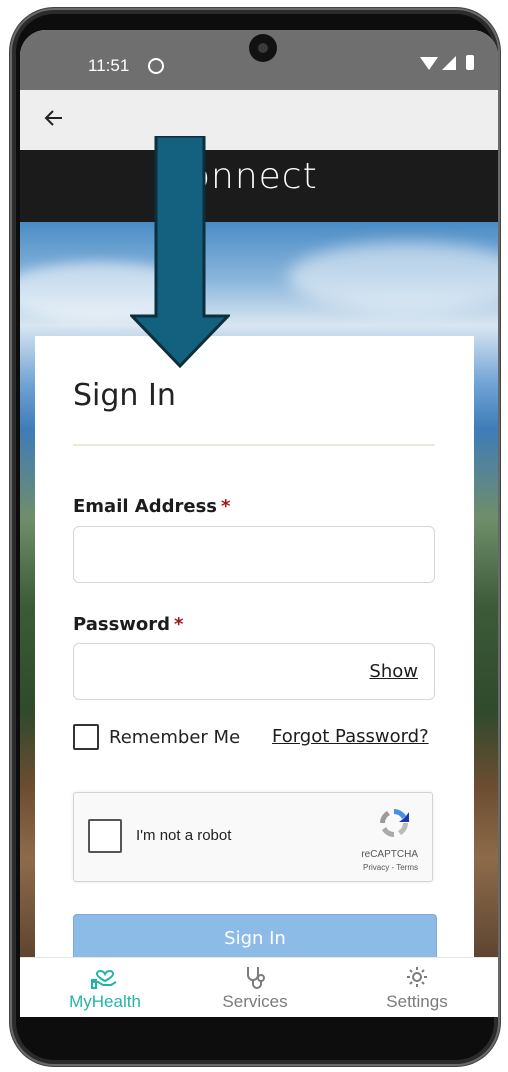 Image resolution: width=508 pixels, height=1072 pixels. Describe the element at coordinates (417, 977) in the screenshot. I see `gear-icon` at that location.